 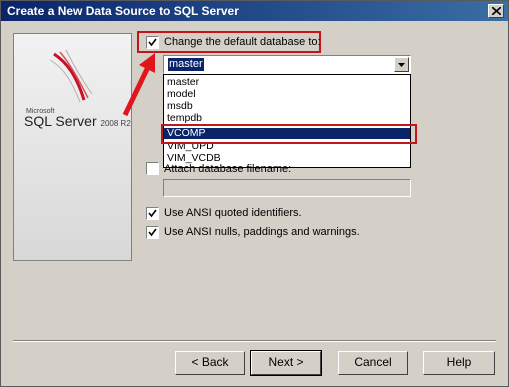 What do you see at coordinates (459, 363) in the screenshot?
I see `help-button: Help` at bounding box center [459, 363].